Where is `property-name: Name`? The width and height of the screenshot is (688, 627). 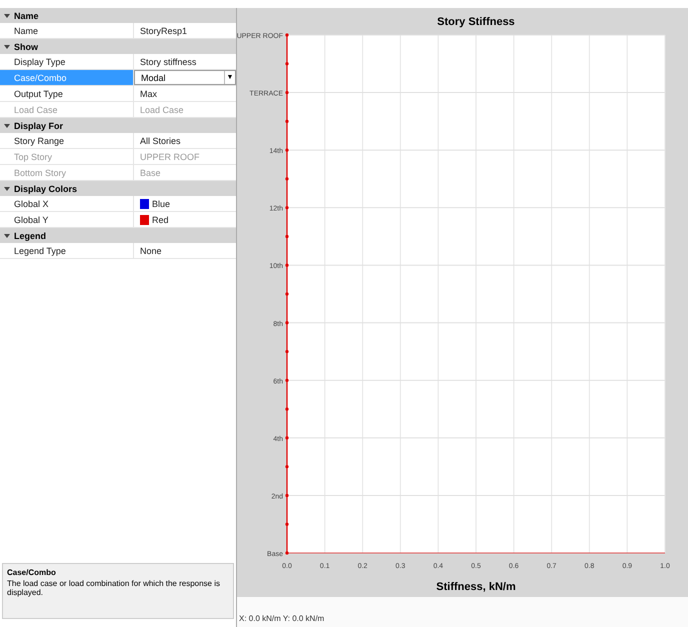 property-name: Name is located at coordinates (67, 30).